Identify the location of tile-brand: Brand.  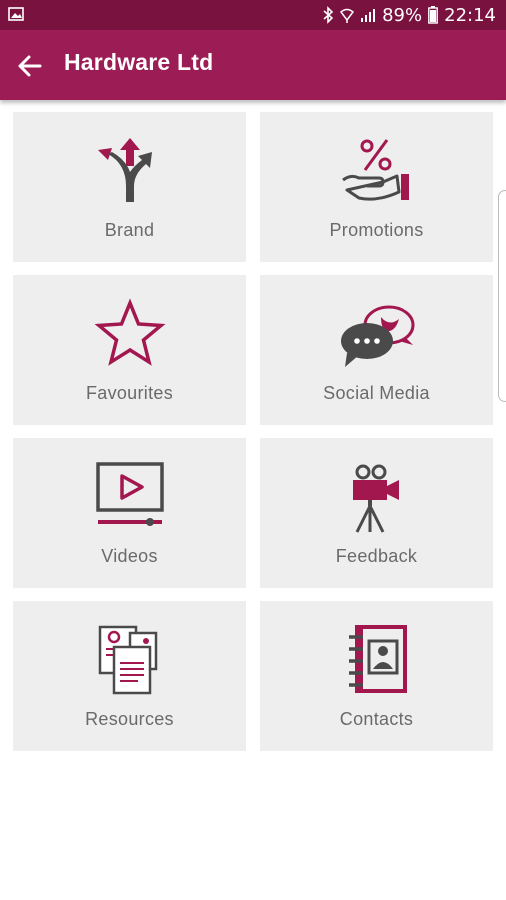
(129, 187).